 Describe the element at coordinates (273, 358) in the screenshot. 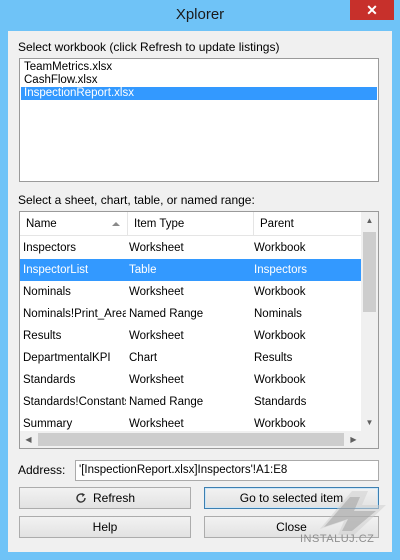

I see `row-parent: Results` at that location.